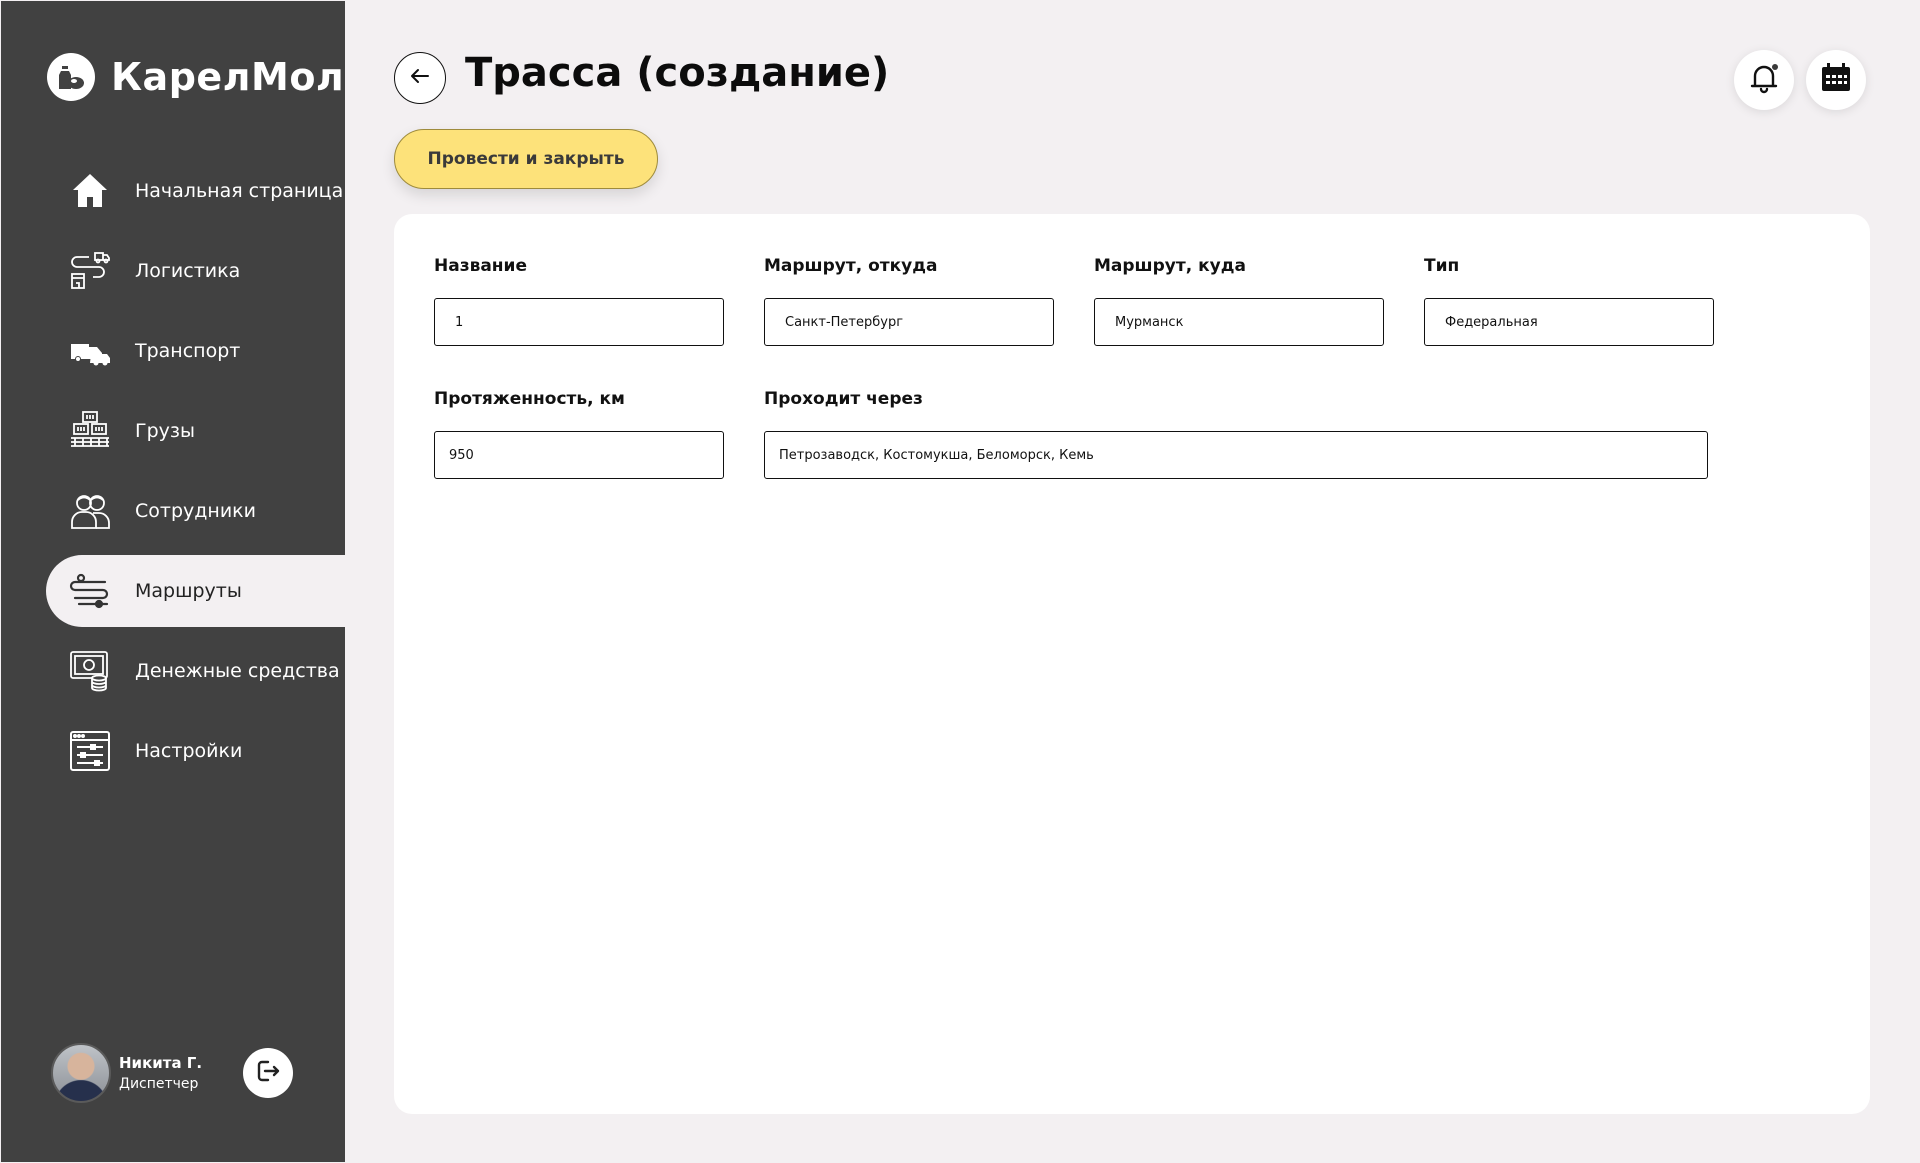 This screenshot has width=1920, height=1163. I want to click on sidebar-item-label: Начальная страница, so click(239, 191).